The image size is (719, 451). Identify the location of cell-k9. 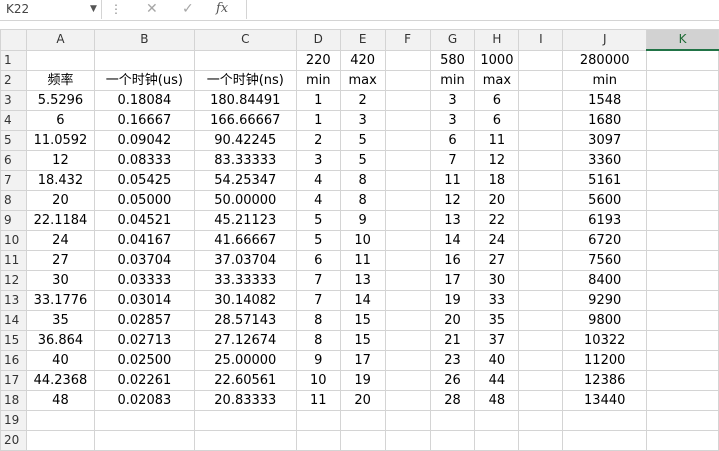
(682, 220).